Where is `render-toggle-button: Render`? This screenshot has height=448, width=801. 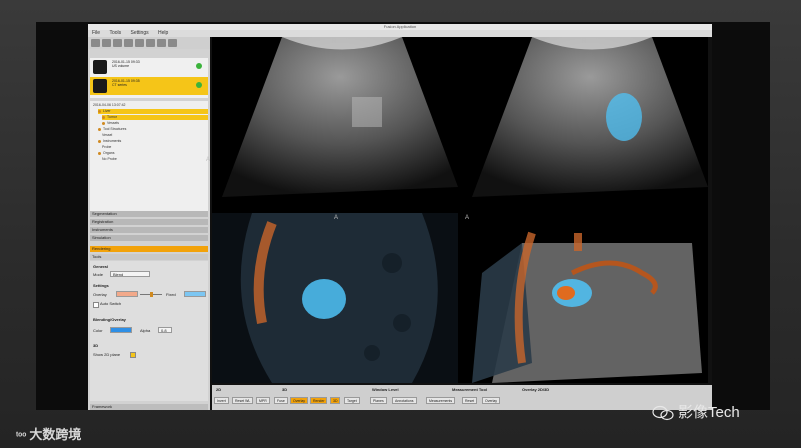 render-toggle-button: Render is located at coordinates (319, 400).